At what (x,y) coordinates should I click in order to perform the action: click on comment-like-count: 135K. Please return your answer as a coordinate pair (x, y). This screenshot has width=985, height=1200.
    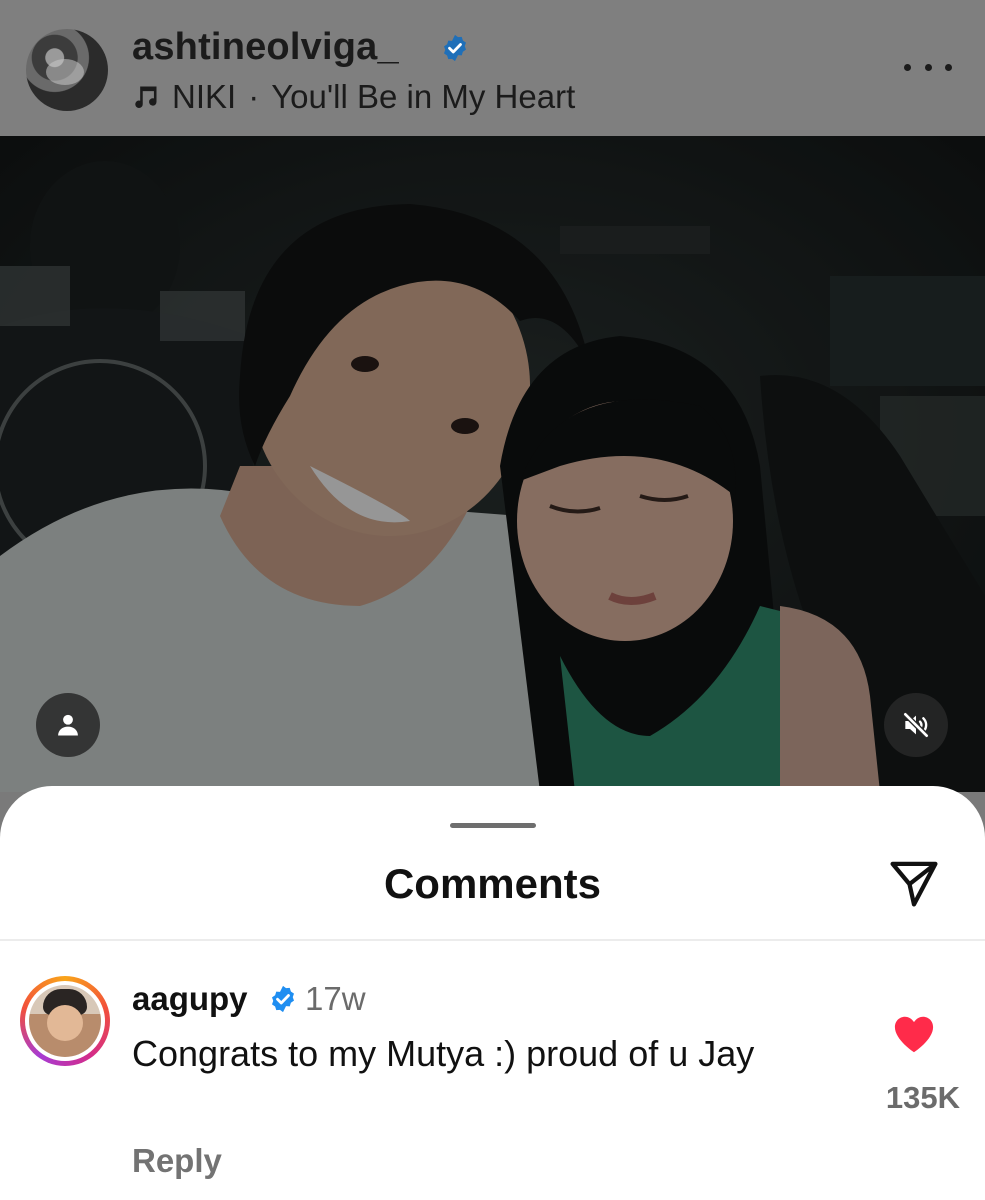
    Looking at the image, I should click on (922, 1097).